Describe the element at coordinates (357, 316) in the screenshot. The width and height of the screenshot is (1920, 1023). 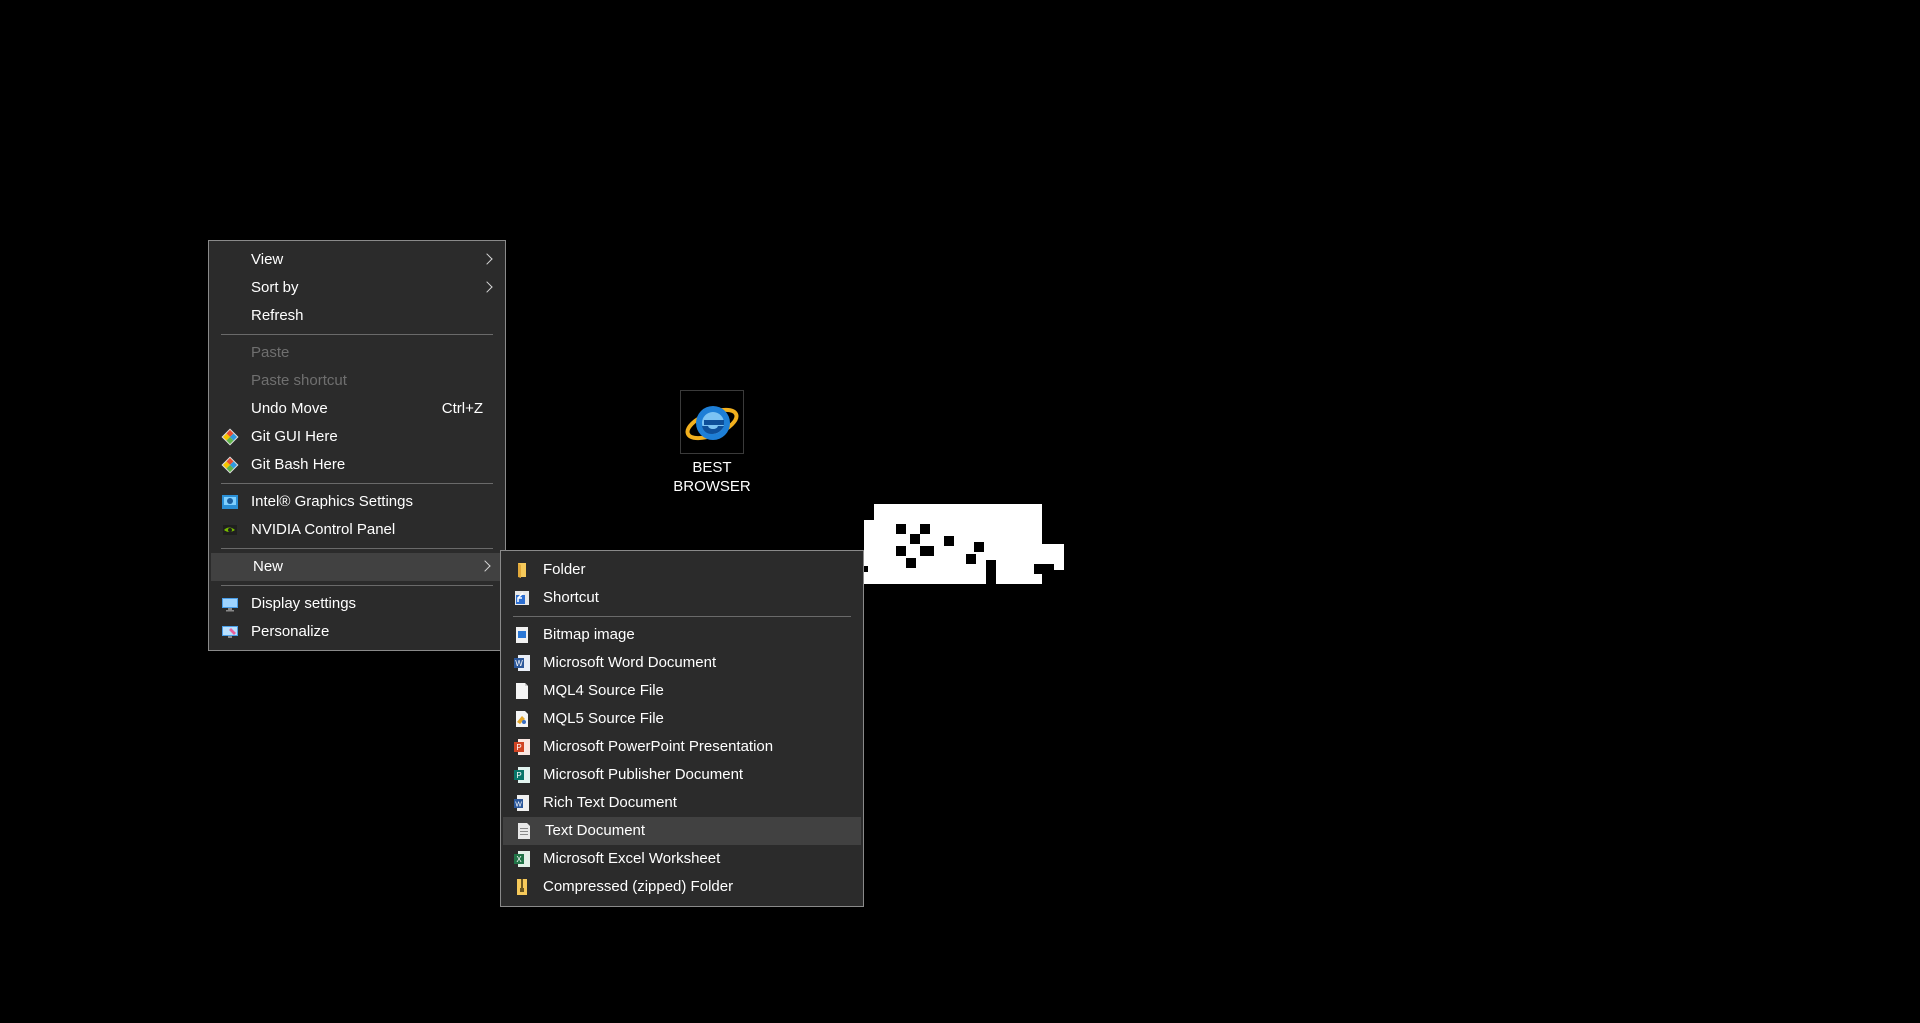
I see `menu-item-refresh: Refresh` at that location.